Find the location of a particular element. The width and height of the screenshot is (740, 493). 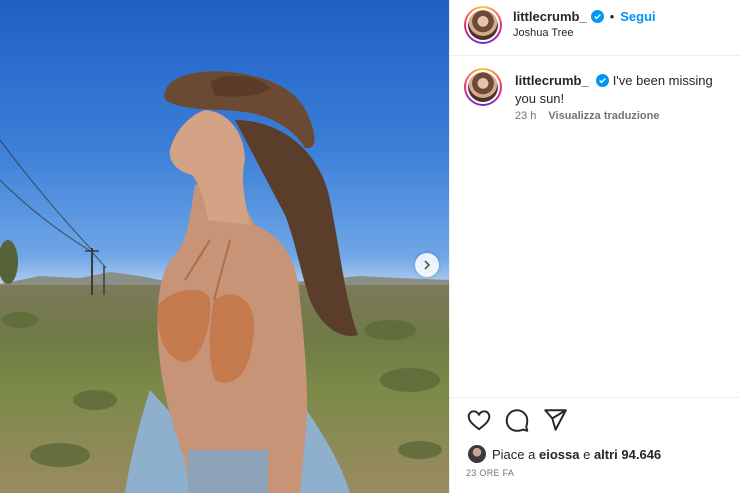

comment-button is located at coordinates (517, 420).